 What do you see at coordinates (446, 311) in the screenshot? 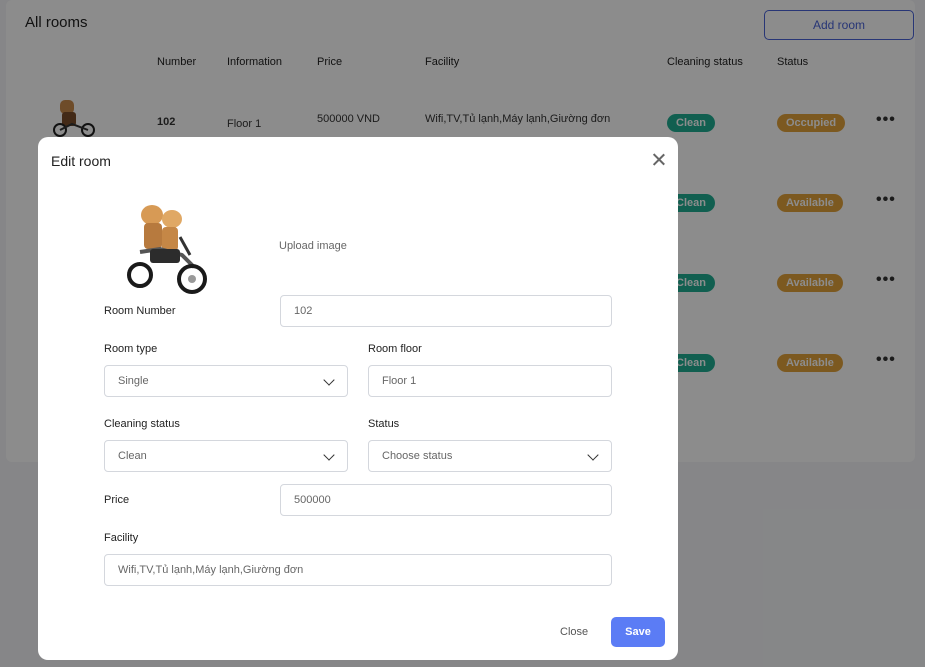
I see `room-number-field: 102` at bounding box center [446, 311].